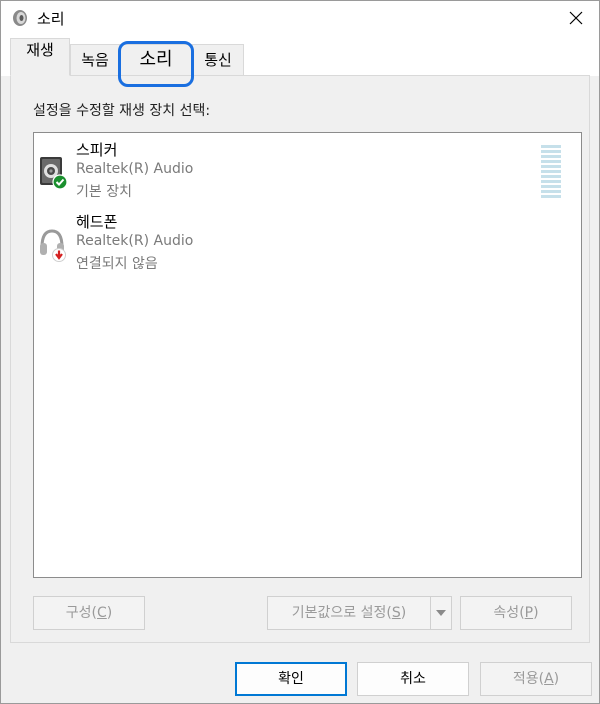 The width and height of the screenshot is (600, 704). I want to click on tab-sounds-label: 소리, so click(156, 59).